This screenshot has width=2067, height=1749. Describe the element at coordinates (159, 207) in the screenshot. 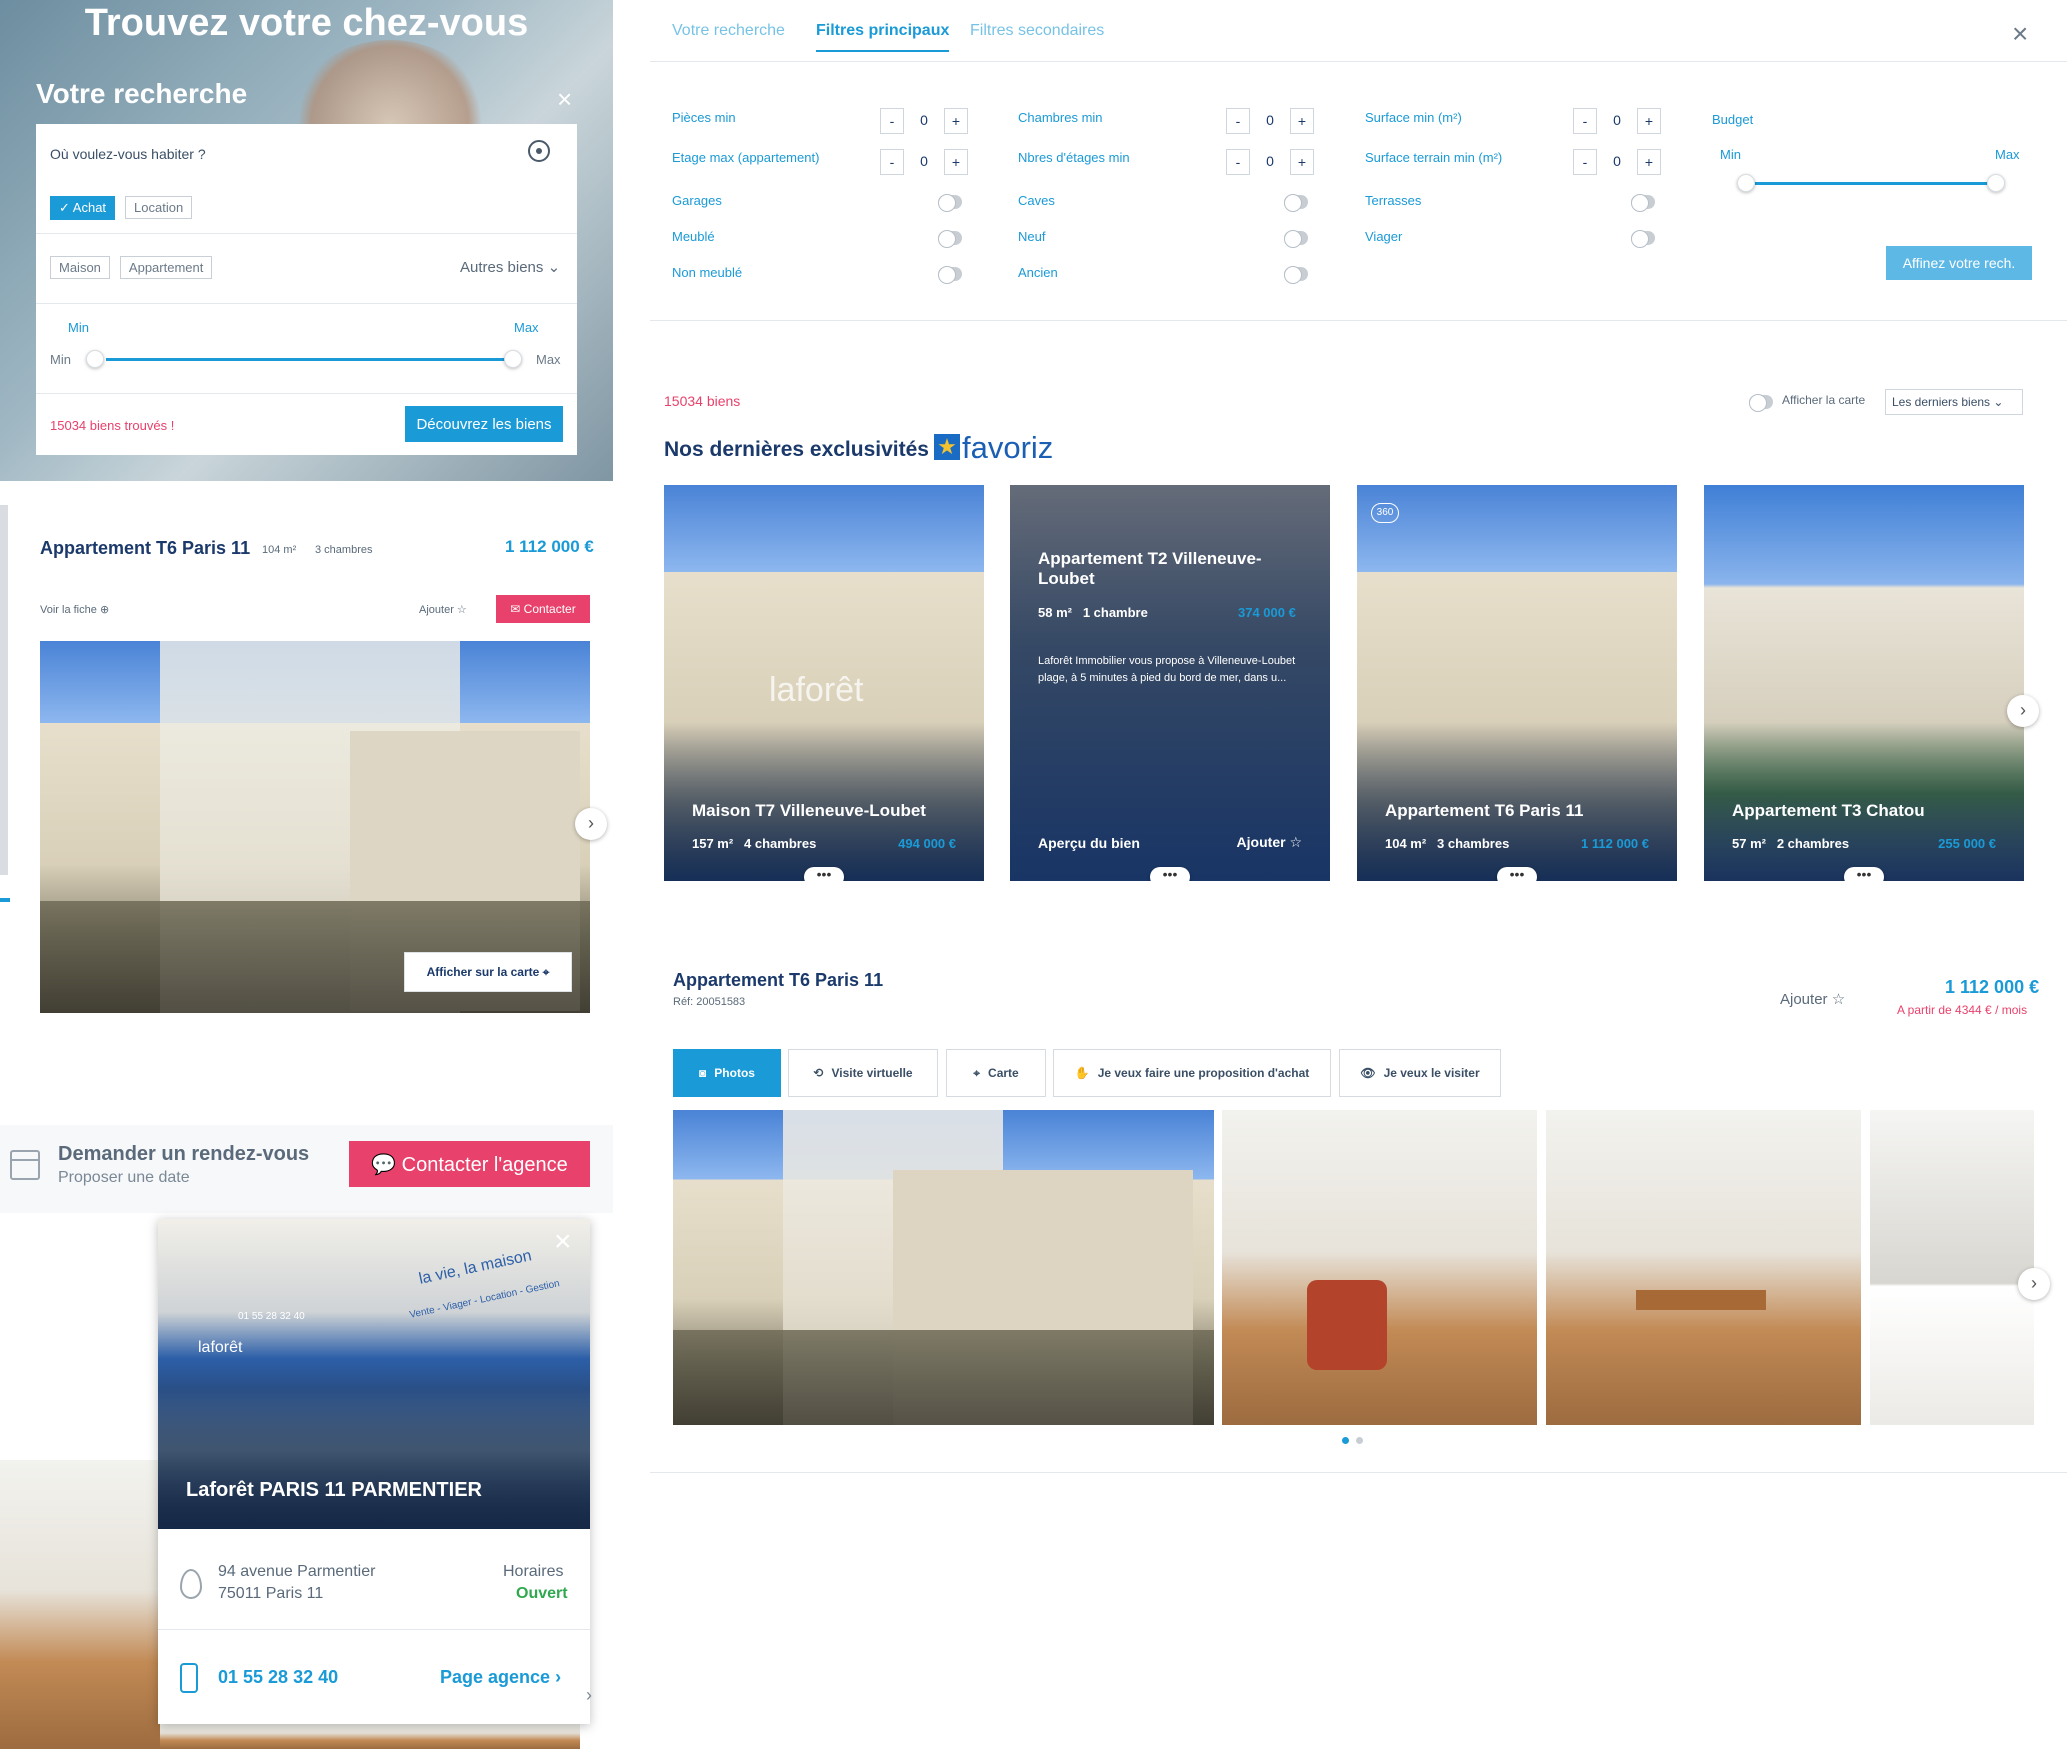

I see `tab-location: Location` at that location.